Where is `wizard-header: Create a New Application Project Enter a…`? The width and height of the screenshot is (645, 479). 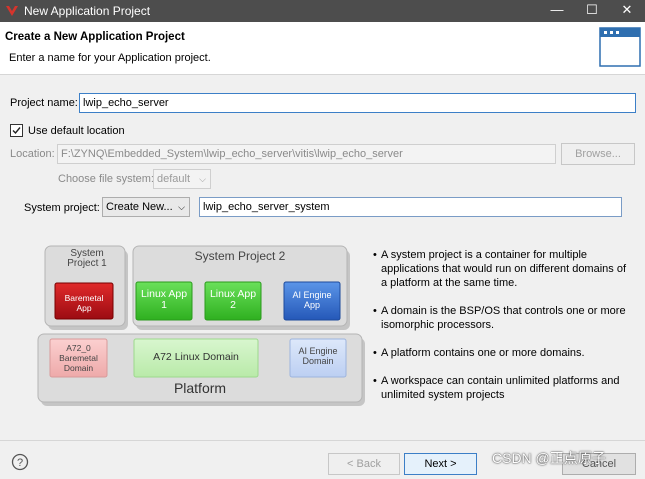 wizard-header: Create a New Application Project Enter a… is located at coordinates (322, 48).